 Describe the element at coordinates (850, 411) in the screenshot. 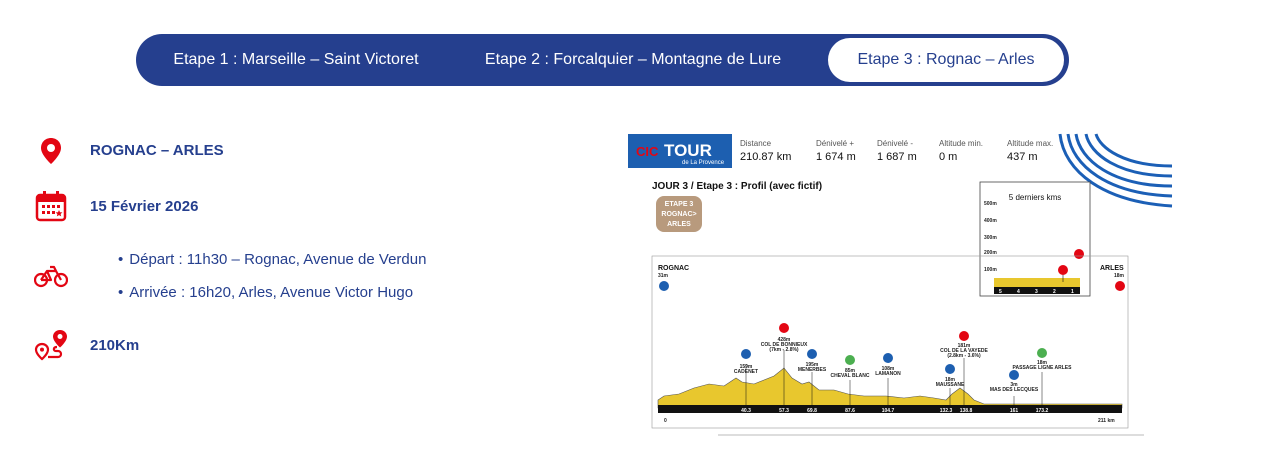

I see `svg-text: 87.6` at that location.